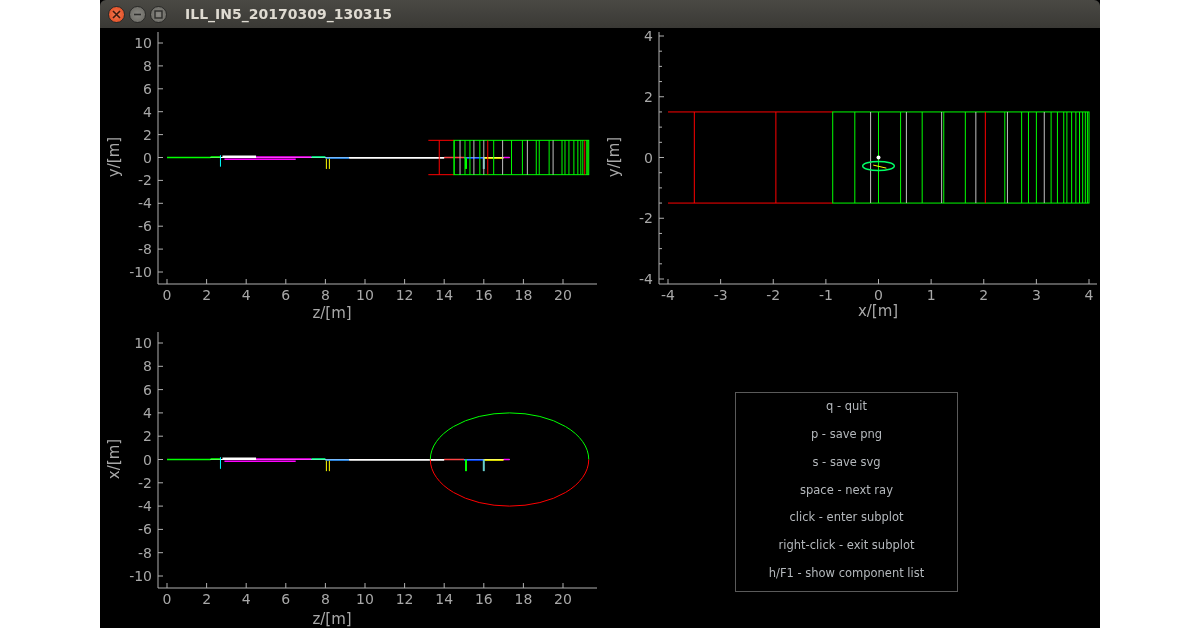  I want to click on tick-label: -1, so click(825, 295).